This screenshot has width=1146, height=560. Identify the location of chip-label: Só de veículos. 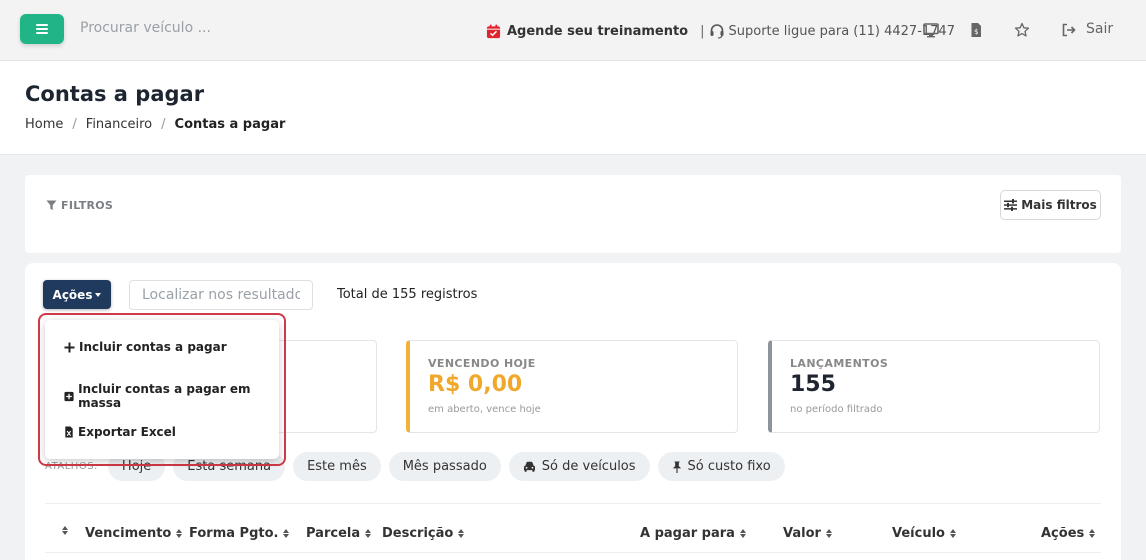
(588, 466).